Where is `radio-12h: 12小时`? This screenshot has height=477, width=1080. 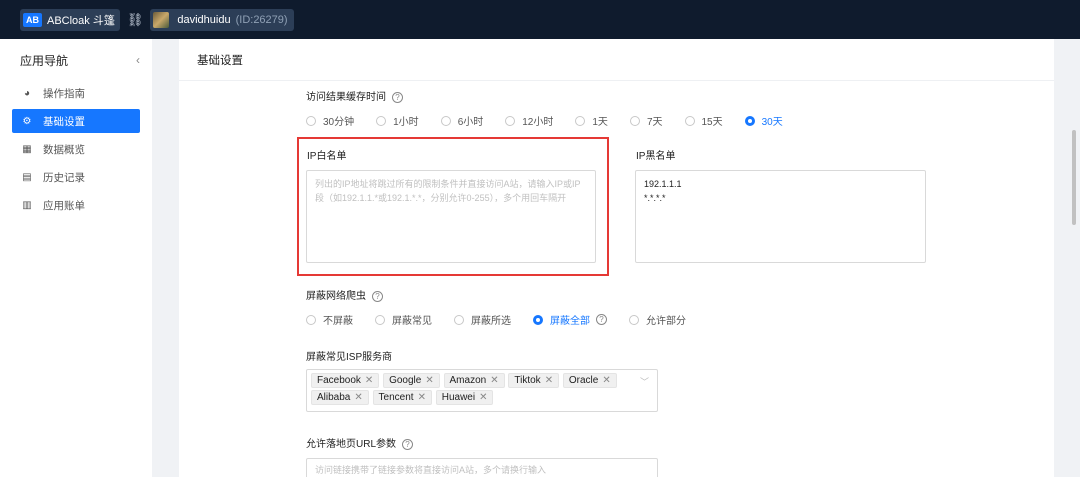 radio-12h: 12小时 is located at coordinates (529, 120).